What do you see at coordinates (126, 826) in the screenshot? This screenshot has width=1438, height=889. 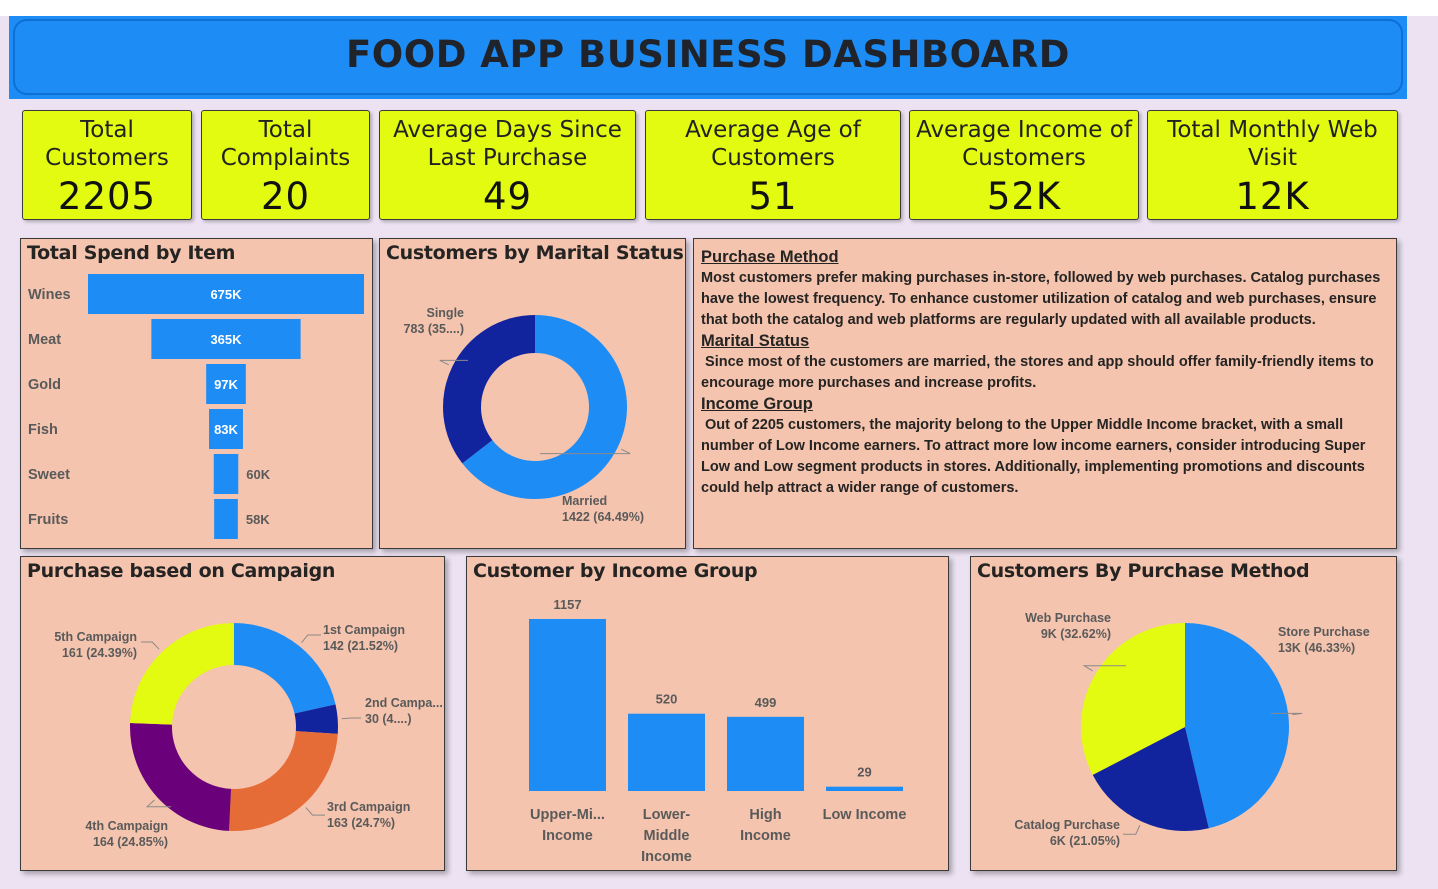 I see `slice-label: 4th Campaign` at bounding box center [126, 826].